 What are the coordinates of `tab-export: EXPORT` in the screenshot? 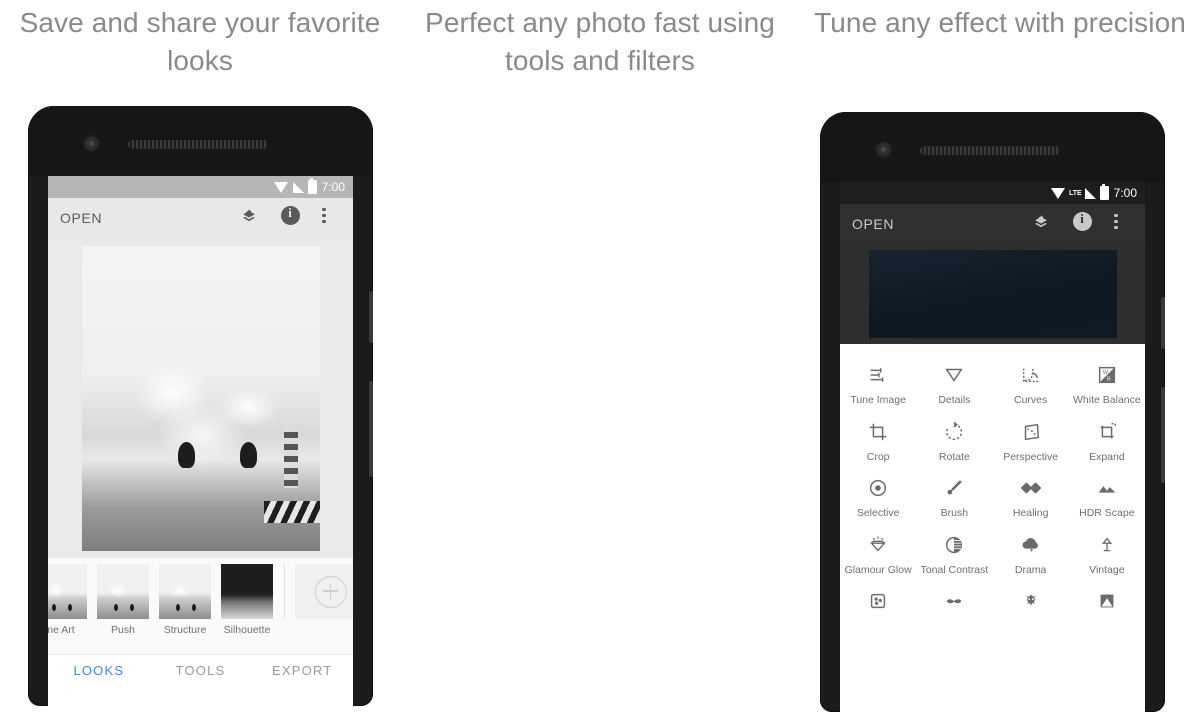 It's located at (302, 672).